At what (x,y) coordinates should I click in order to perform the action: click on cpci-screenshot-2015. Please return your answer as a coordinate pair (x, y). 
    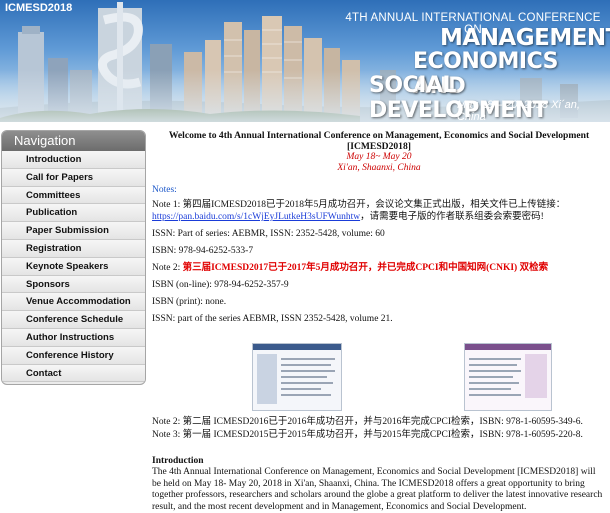
    Looking at the image, I should click on (508, 377).